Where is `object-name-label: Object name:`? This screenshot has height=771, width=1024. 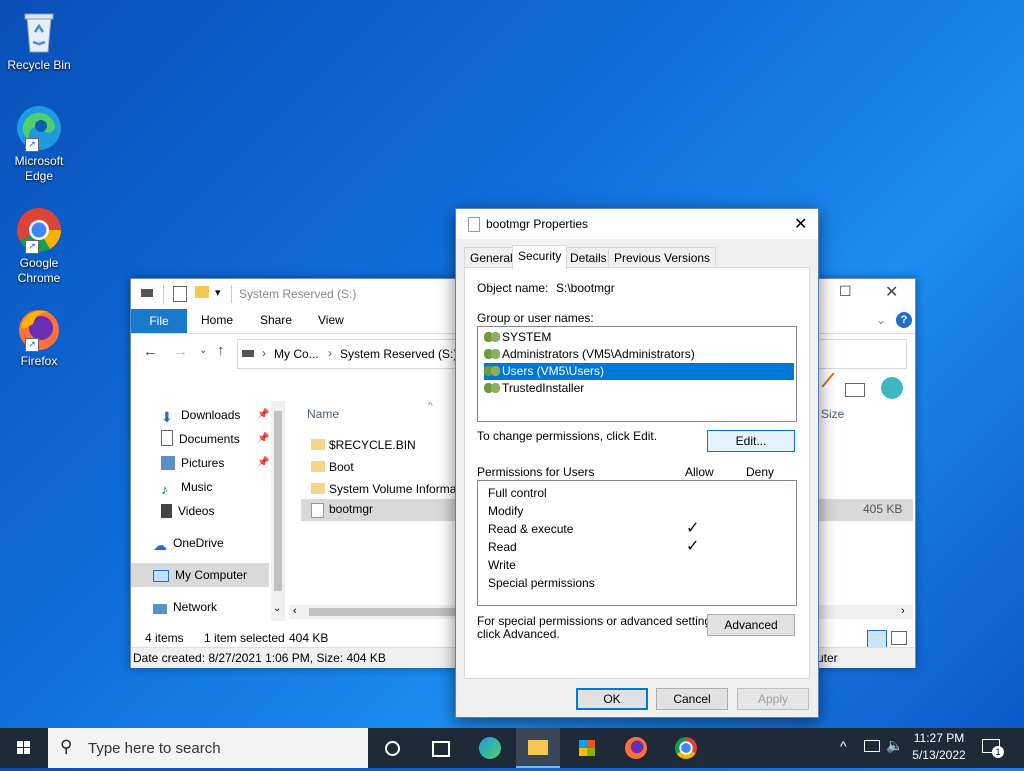
object-name-label: Object name: is located at coordinates (513, 288).